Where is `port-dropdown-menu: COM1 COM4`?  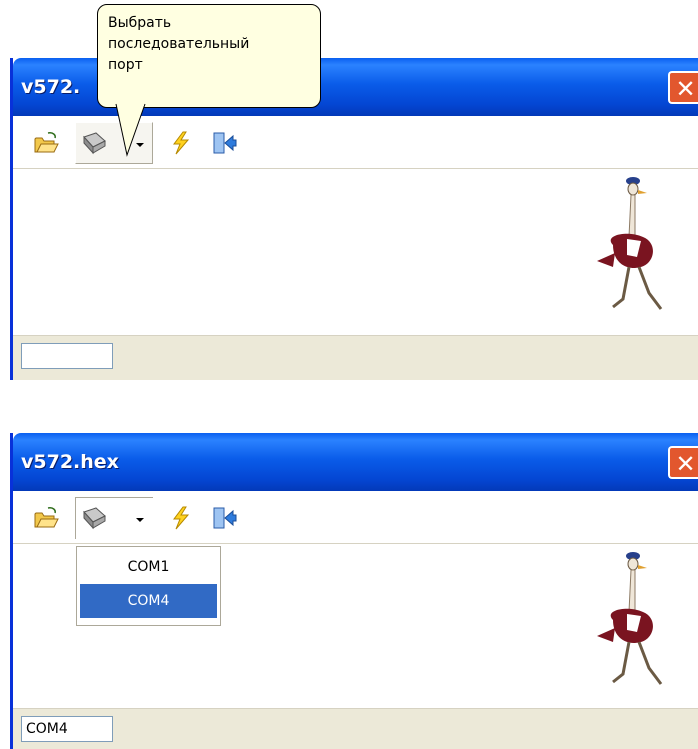 port-dropdown-menu: COM1 COM4 is located at coordinates (148, 586).